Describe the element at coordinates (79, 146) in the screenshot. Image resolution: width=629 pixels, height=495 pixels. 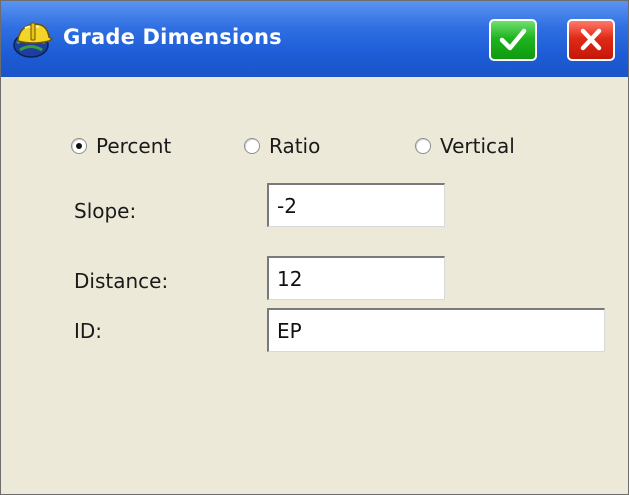
I see `radio-percent-circle` at that location.